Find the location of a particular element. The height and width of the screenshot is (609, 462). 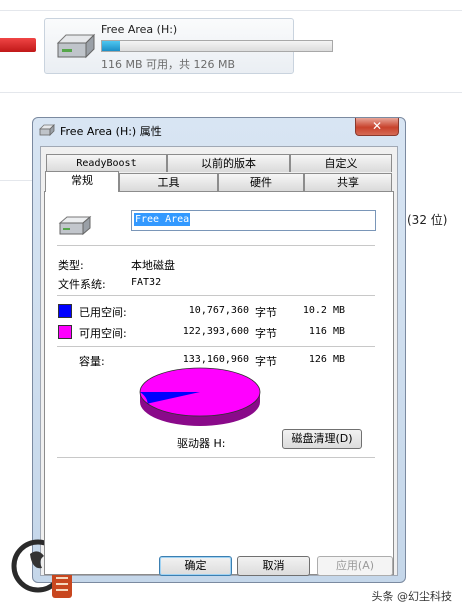

free-space-swatch is located at coordinates (65, 332).